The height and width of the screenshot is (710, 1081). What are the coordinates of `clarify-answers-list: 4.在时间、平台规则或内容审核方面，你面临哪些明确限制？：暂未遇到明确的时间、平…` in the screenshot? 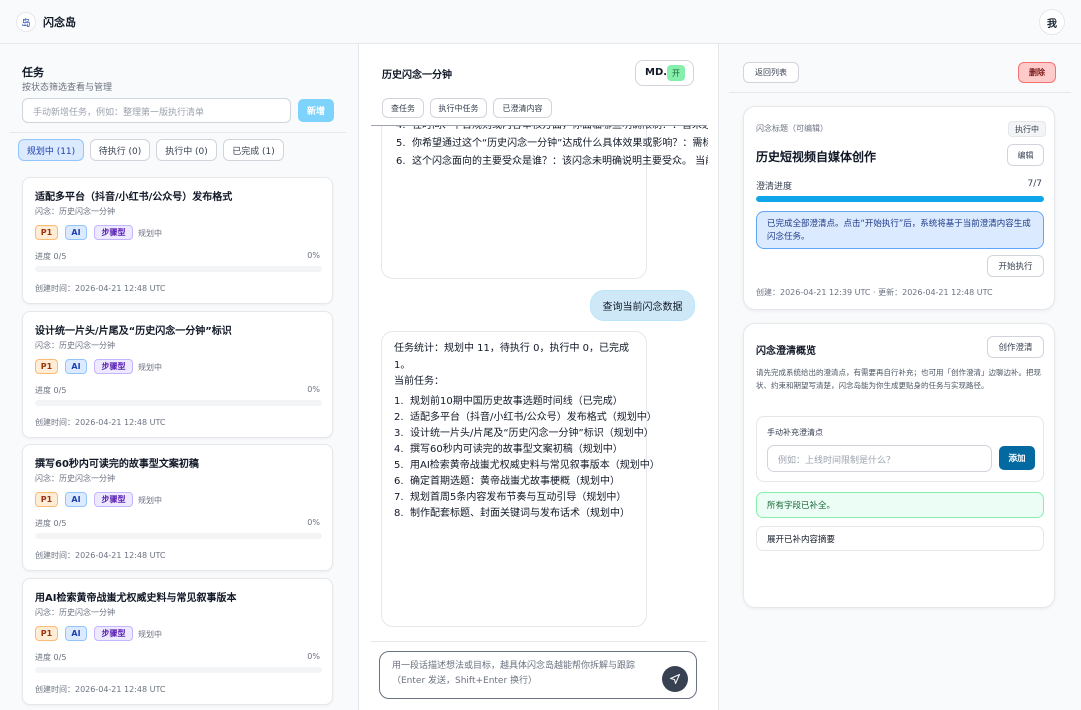 It's located at (552, 148).